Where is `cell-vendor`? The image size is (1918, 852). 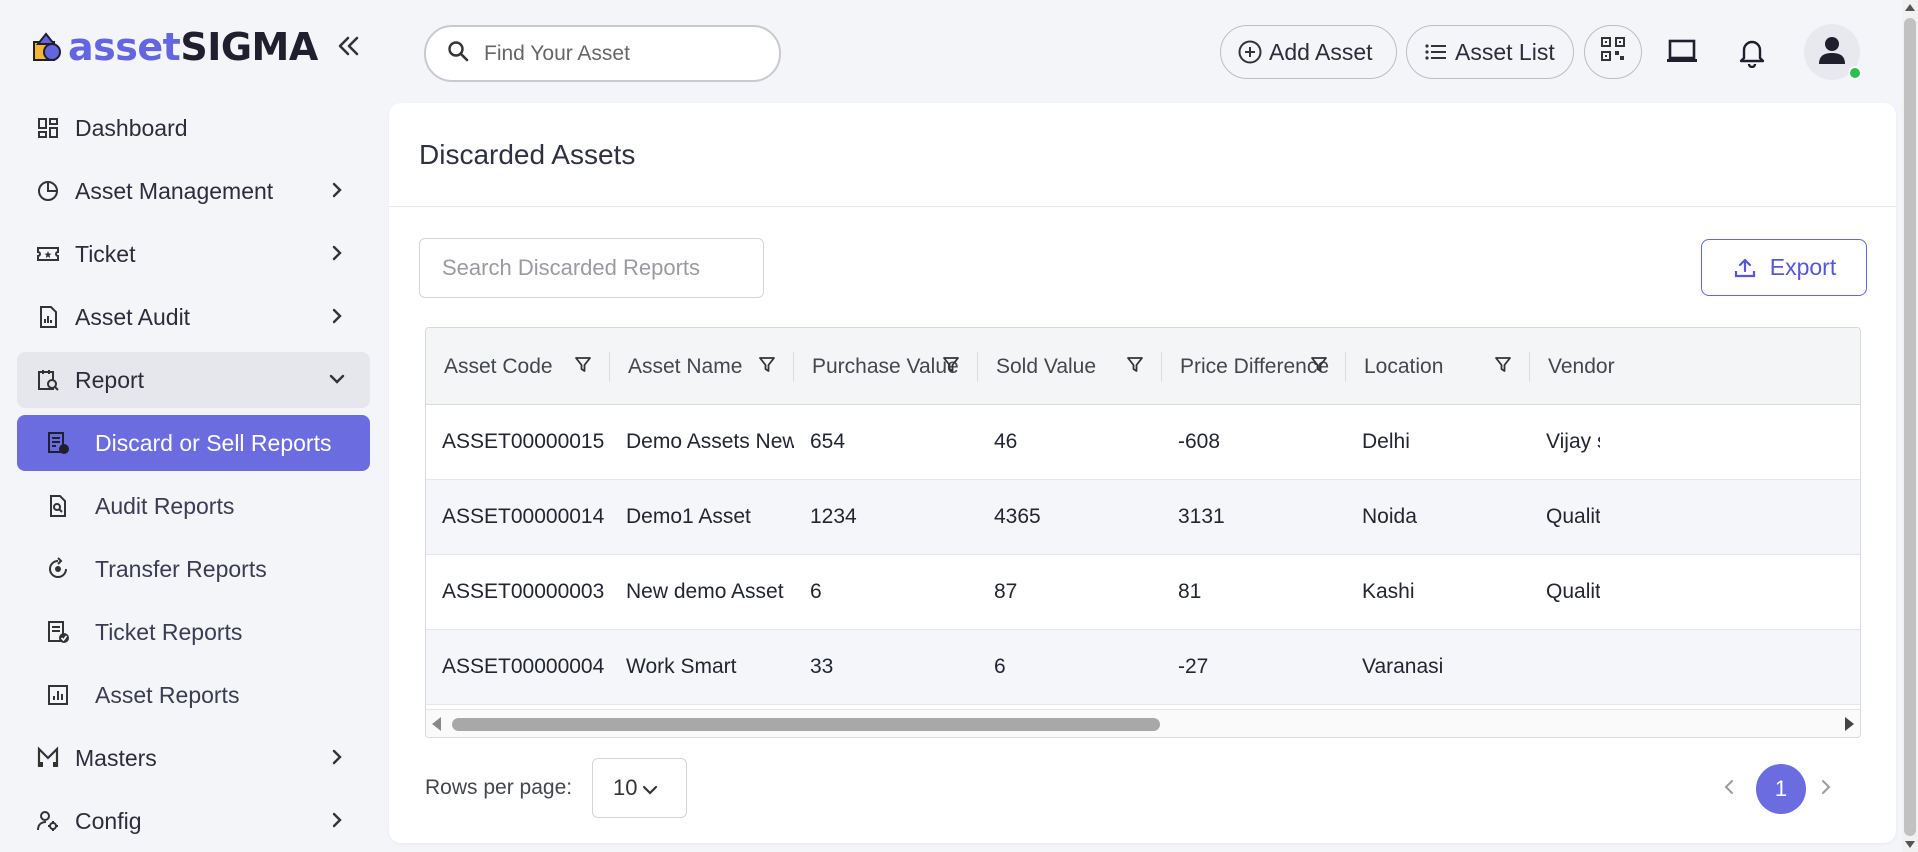 cell-vendor is located at coordinates (1565, 667).